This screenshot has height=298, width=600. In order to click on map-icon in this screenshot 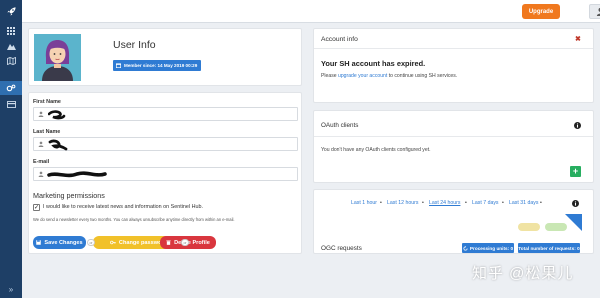, I will do `click(11, 61)`.